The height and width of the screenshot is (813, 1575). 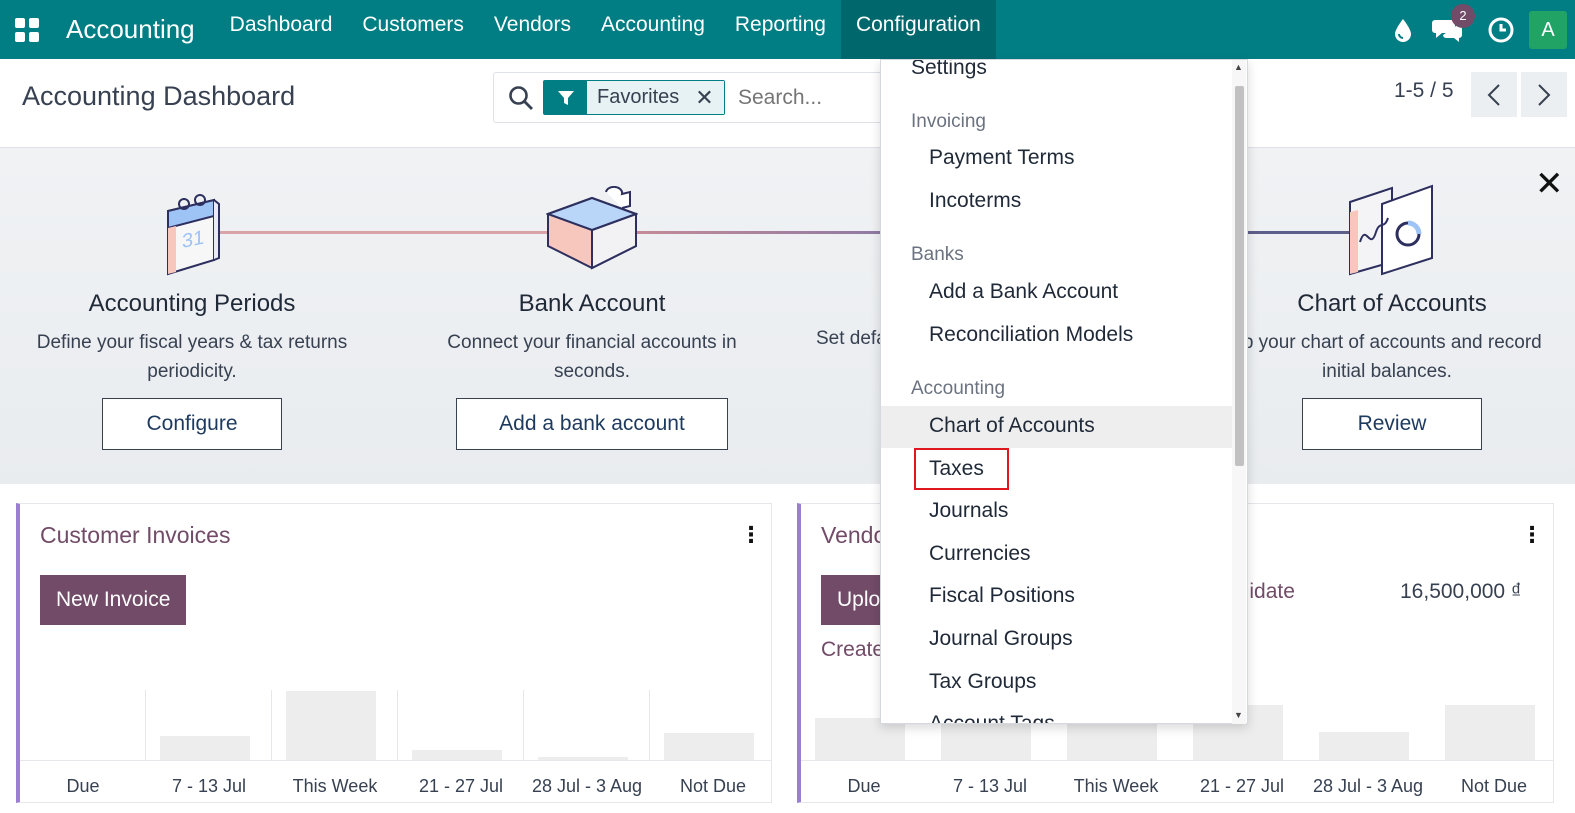 I want to click on navbar-systray: 2 A, so click(x=1478, y=29).